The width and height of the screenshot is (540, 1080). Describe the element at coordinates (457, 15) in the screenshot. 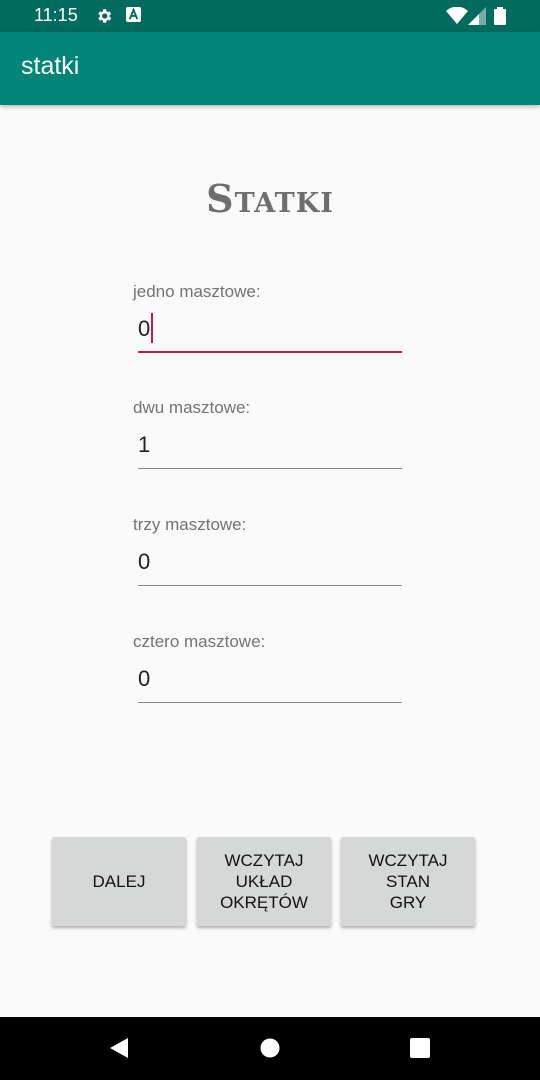

I see `wifi-icon` at that location.